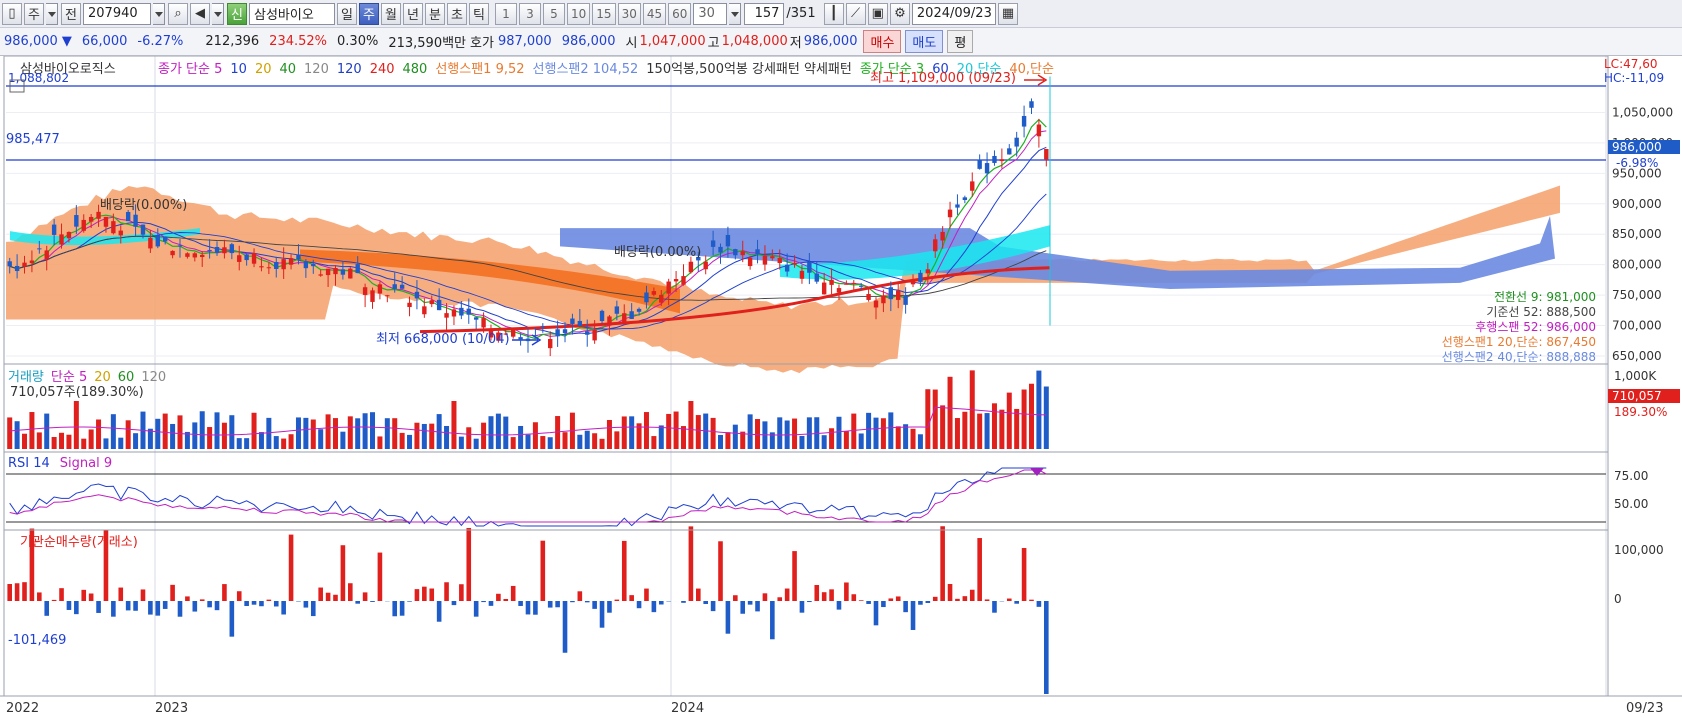 The height and width of the screenshot is (718, 1682). I want to click on position-input: 157, so click(764, 13).